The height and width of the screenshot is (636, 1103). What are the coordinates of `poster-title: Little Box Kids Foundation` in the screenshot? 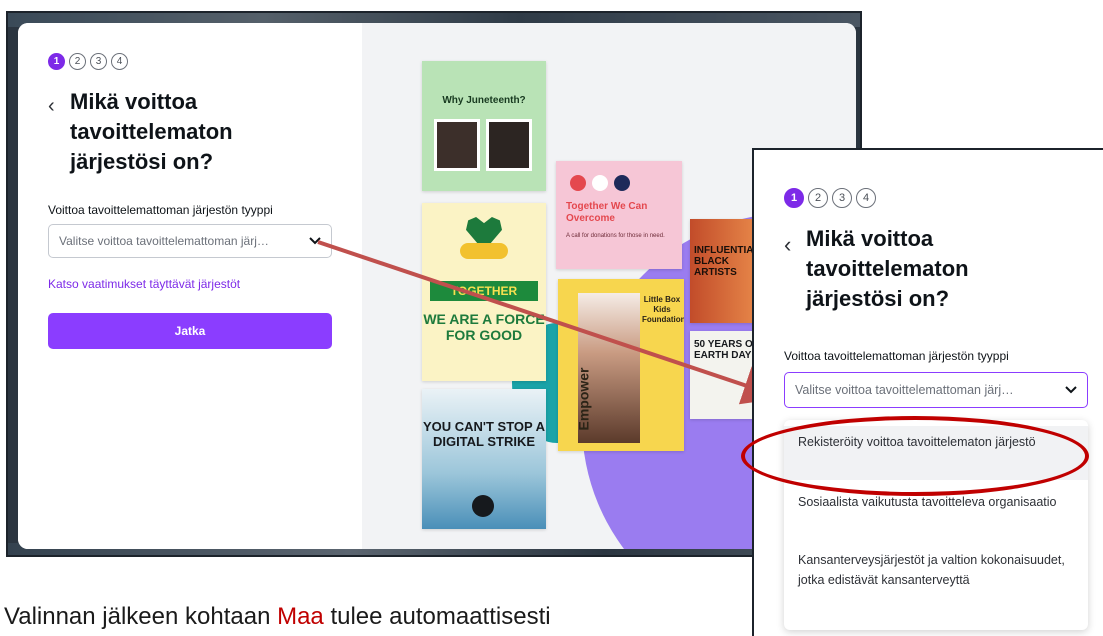 It's located at (663, 309).